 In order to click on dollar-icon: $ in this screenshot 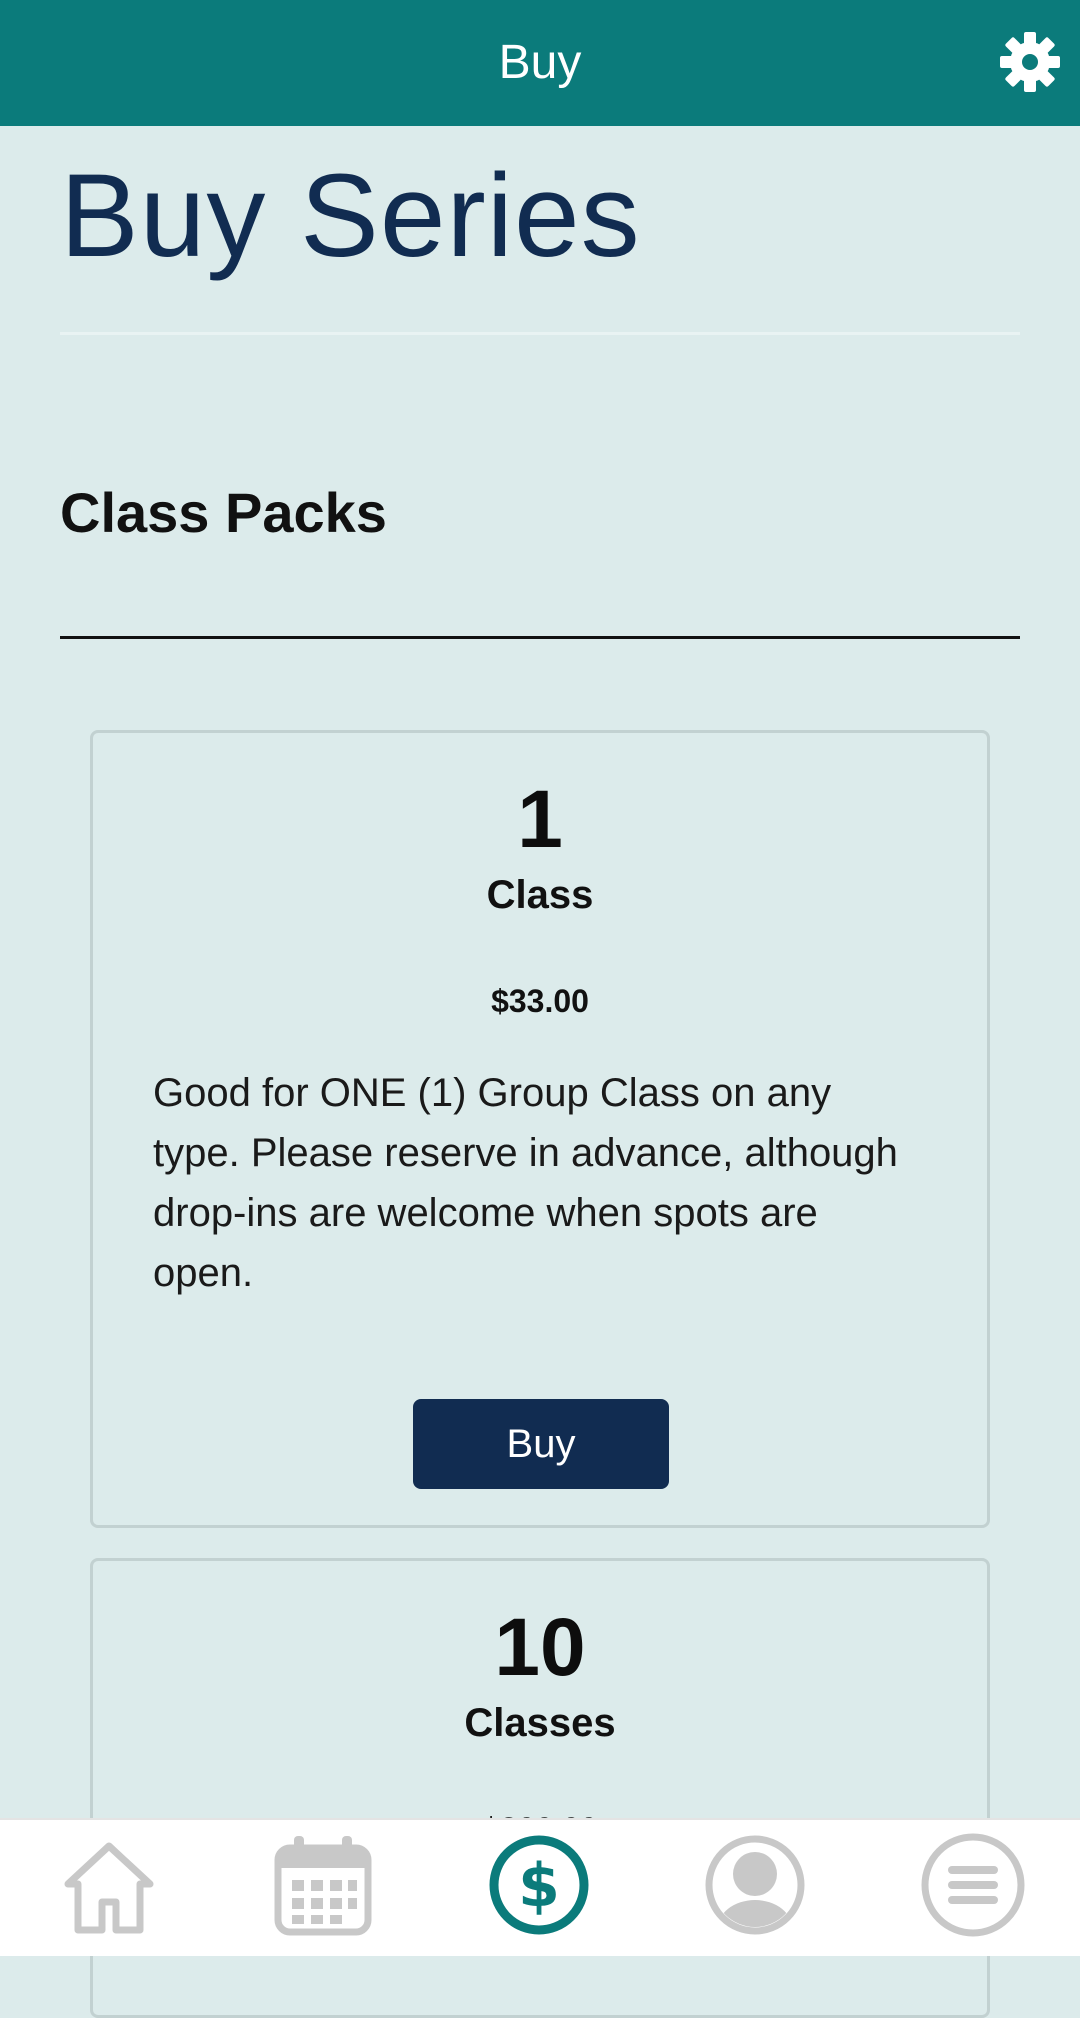, I will do `click(539, 1885)`.